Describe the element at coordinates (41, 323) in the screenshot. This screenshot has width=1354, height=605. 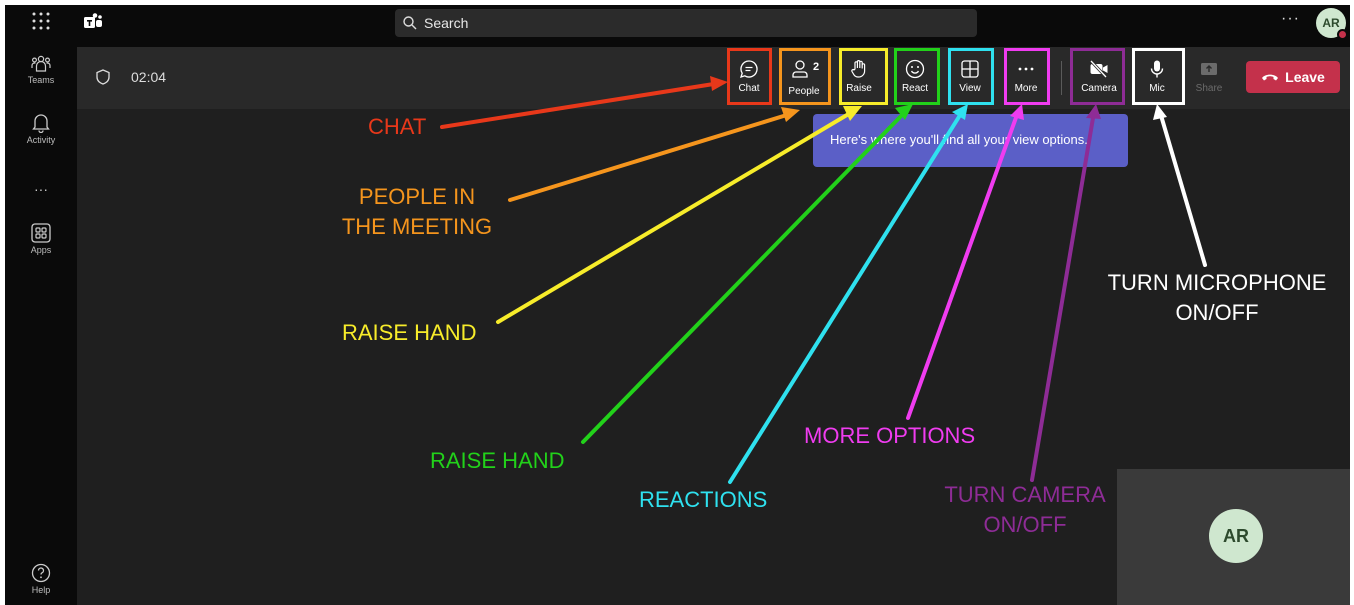
I see `app-bar: Teams Activity ··· Apps Help` at that location.